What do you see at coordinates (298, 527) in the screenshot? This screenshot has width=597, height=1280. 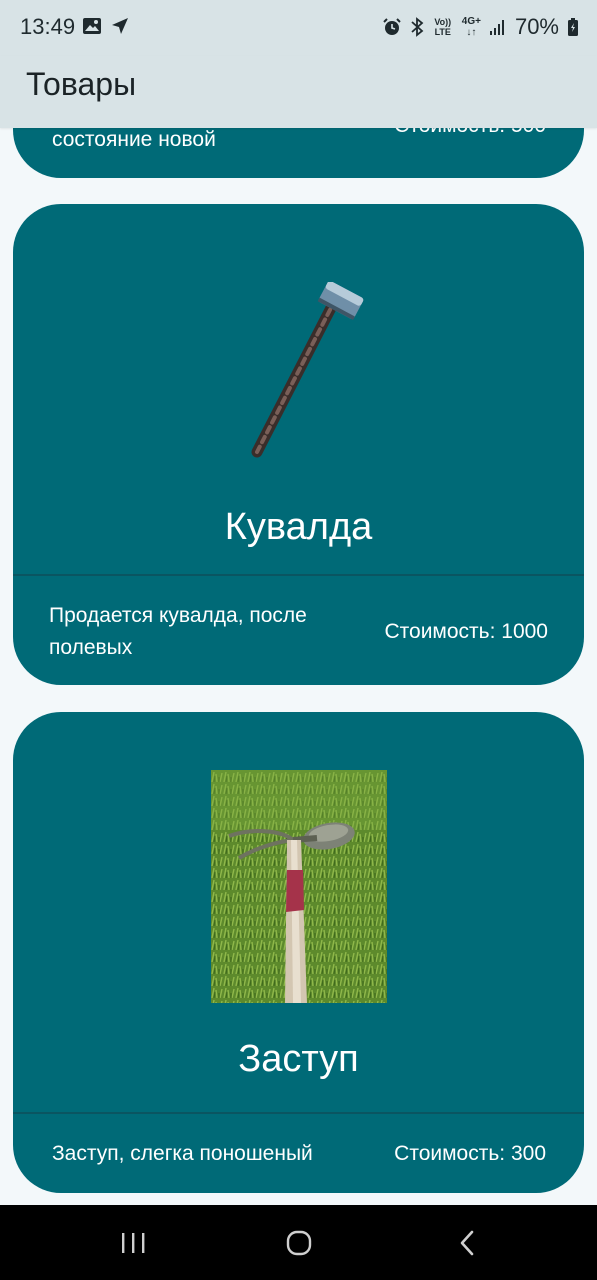 I see `product-title: Кувалда` at bounding box center [298, 527].